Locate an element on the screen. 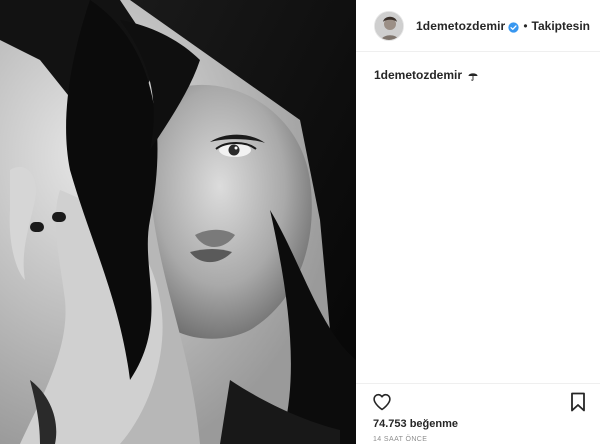 The width and height of the screenshot is (600, 444). umbrella-icon is located at coordinates (473, 75).